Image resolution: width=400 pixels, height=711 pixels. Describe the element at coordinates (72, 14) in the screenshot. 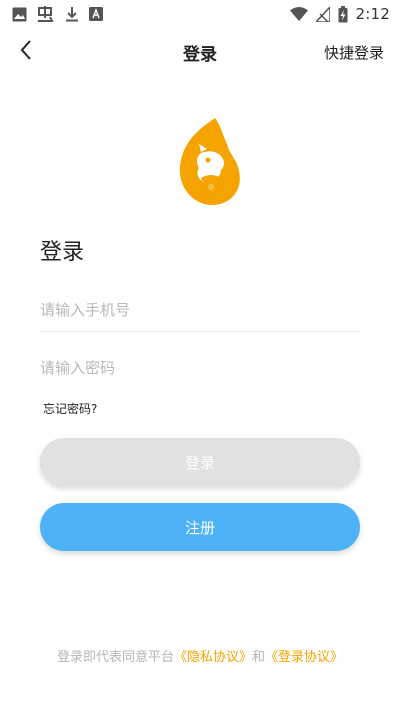

I see `download-icon` at that location.